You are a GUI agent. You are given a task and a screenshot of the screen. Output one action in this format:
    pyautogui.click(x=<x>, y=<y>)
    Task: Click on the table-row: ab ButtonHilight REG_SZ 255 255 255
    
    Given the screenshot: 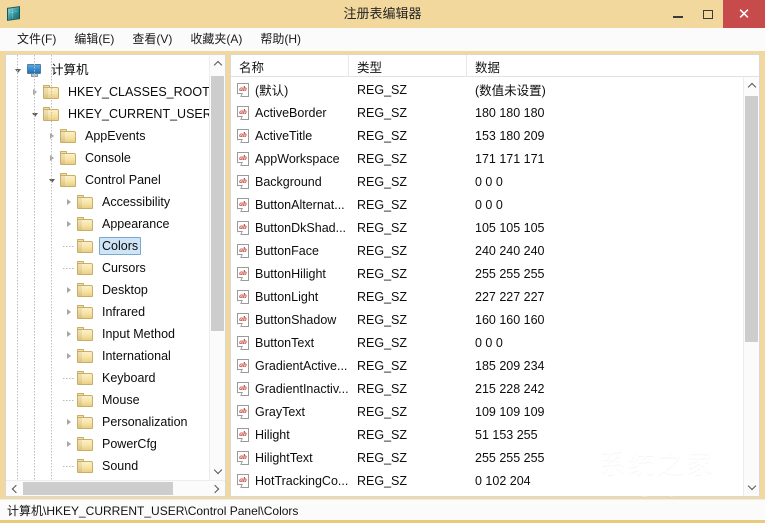 What is the action you would take?
    pyautogui.click(x=487, y=273)
    